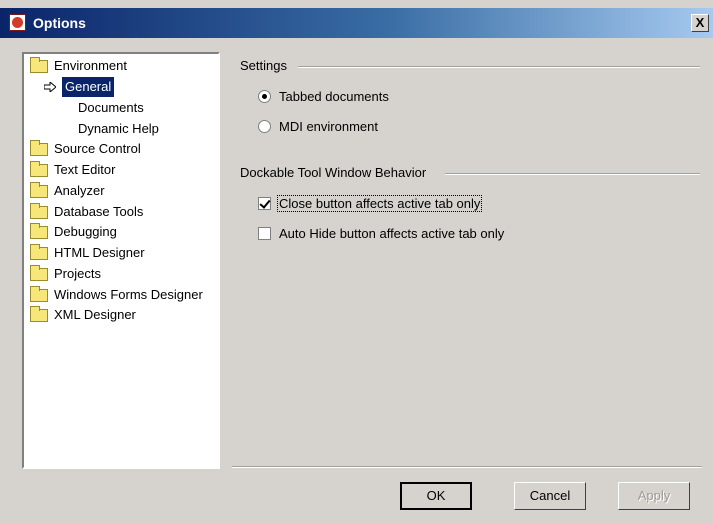 Image resolution: width=713 pixels, height=524 pixels. Describe the element at coordinates (654, 496) in the screenshot. I see `apply-button: Apply` at that location.